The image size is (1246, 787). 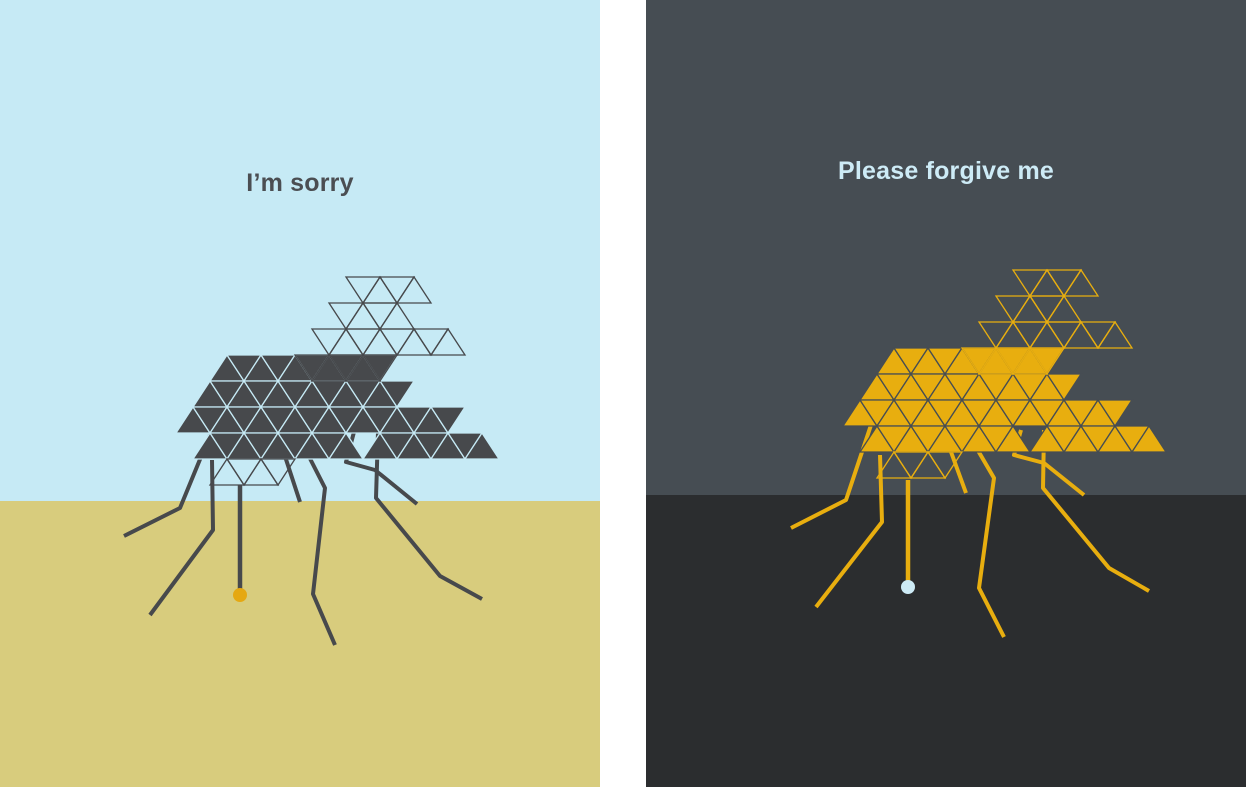 I want to click on caption-please-forgive-me: Please forgive me, so click(x=945, y=171).